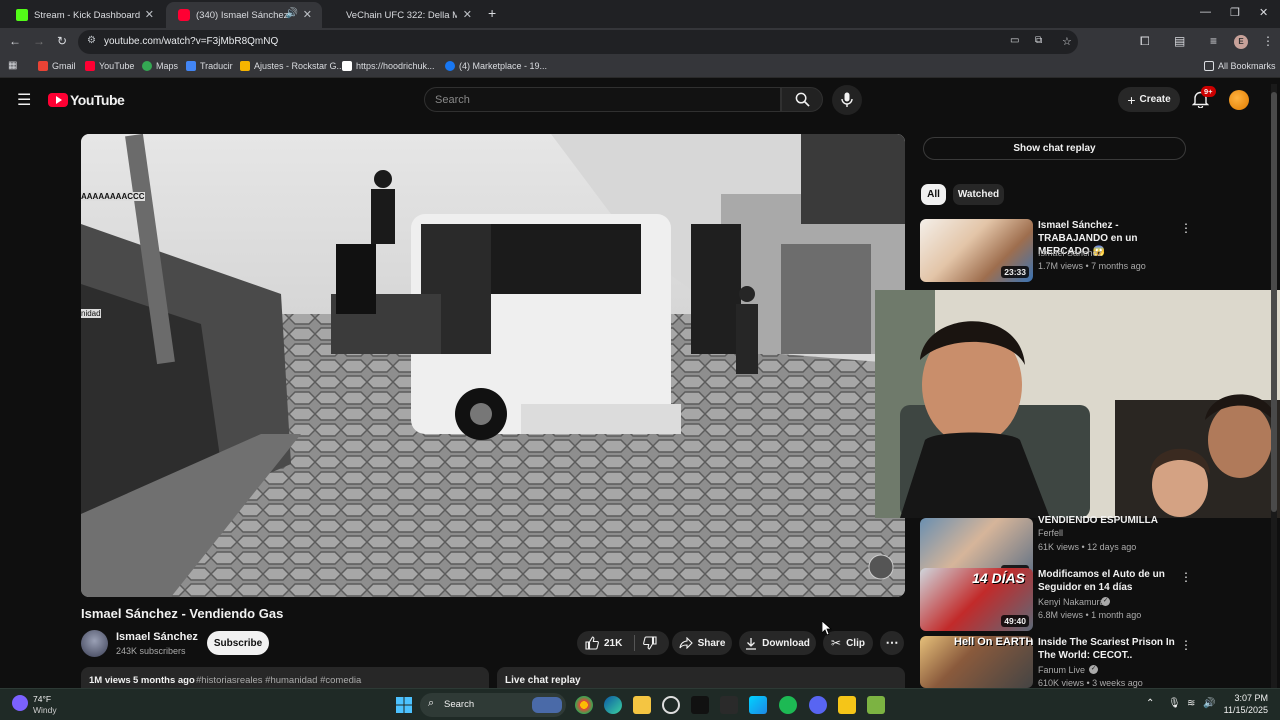  I want to click on clock-time: 3:07 PM, so click(1247, 698).